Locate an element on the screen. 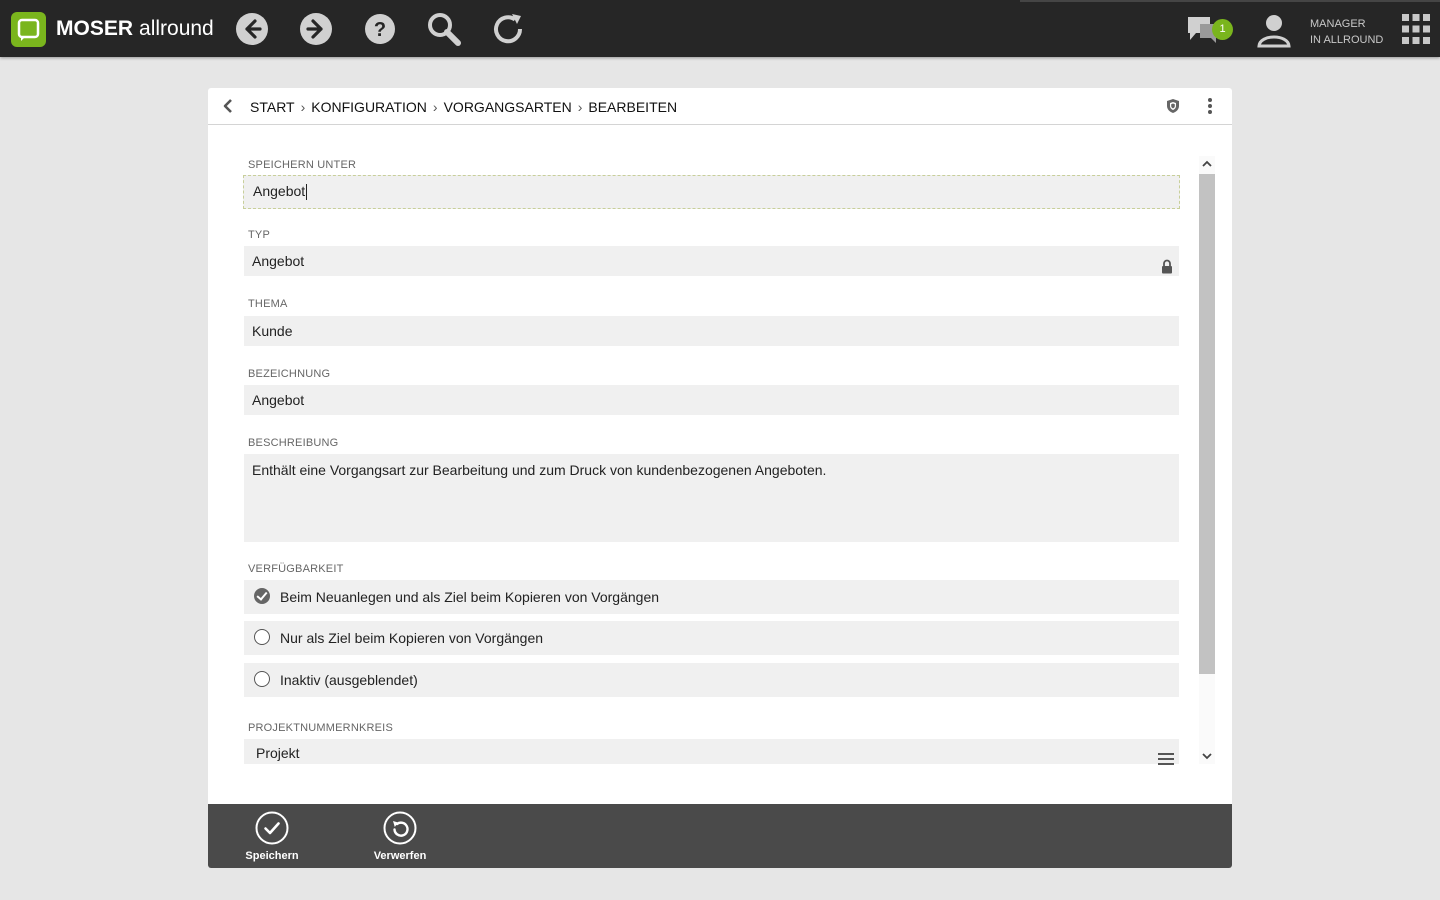 The height and width of the screenshot is (900, 1440). breadcrumb-item-bearbeiten: BEARBEITEN is located at coordinates (633, 107).